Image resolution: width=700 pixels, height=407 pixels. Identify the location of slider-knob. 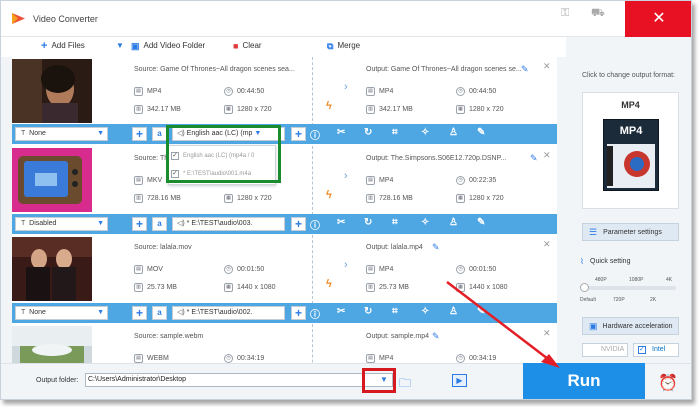
(584, 287).